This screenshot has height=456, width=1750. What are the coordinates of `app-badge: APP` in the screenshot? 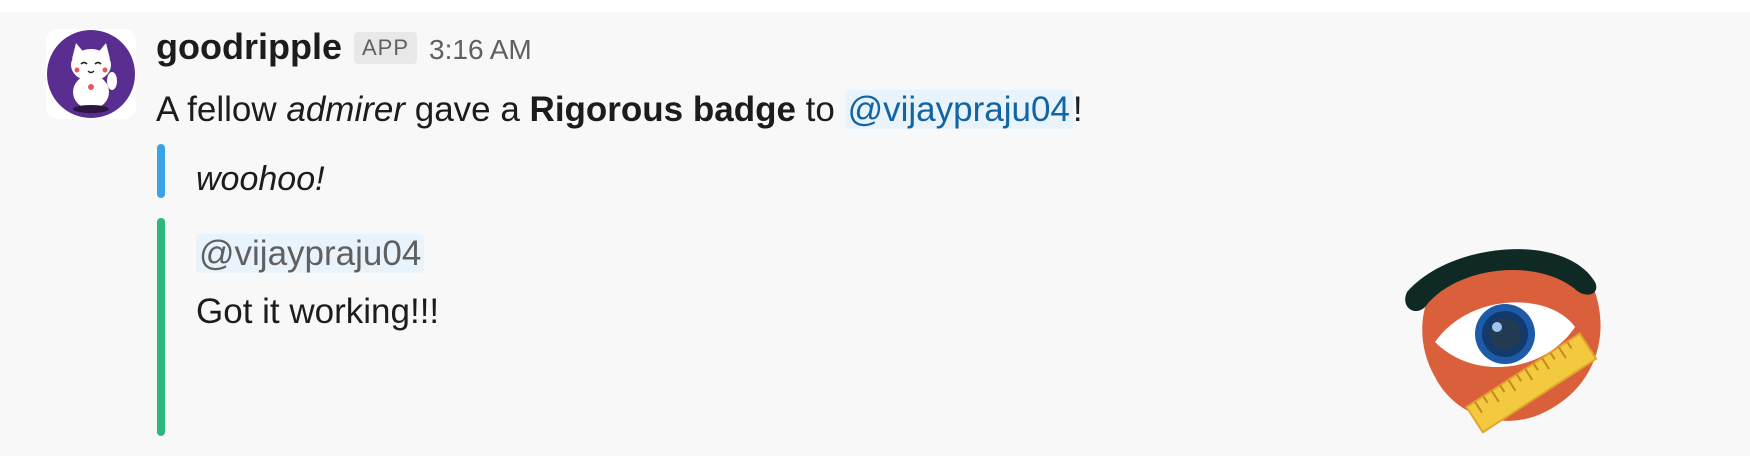 It's located at (385, 48).